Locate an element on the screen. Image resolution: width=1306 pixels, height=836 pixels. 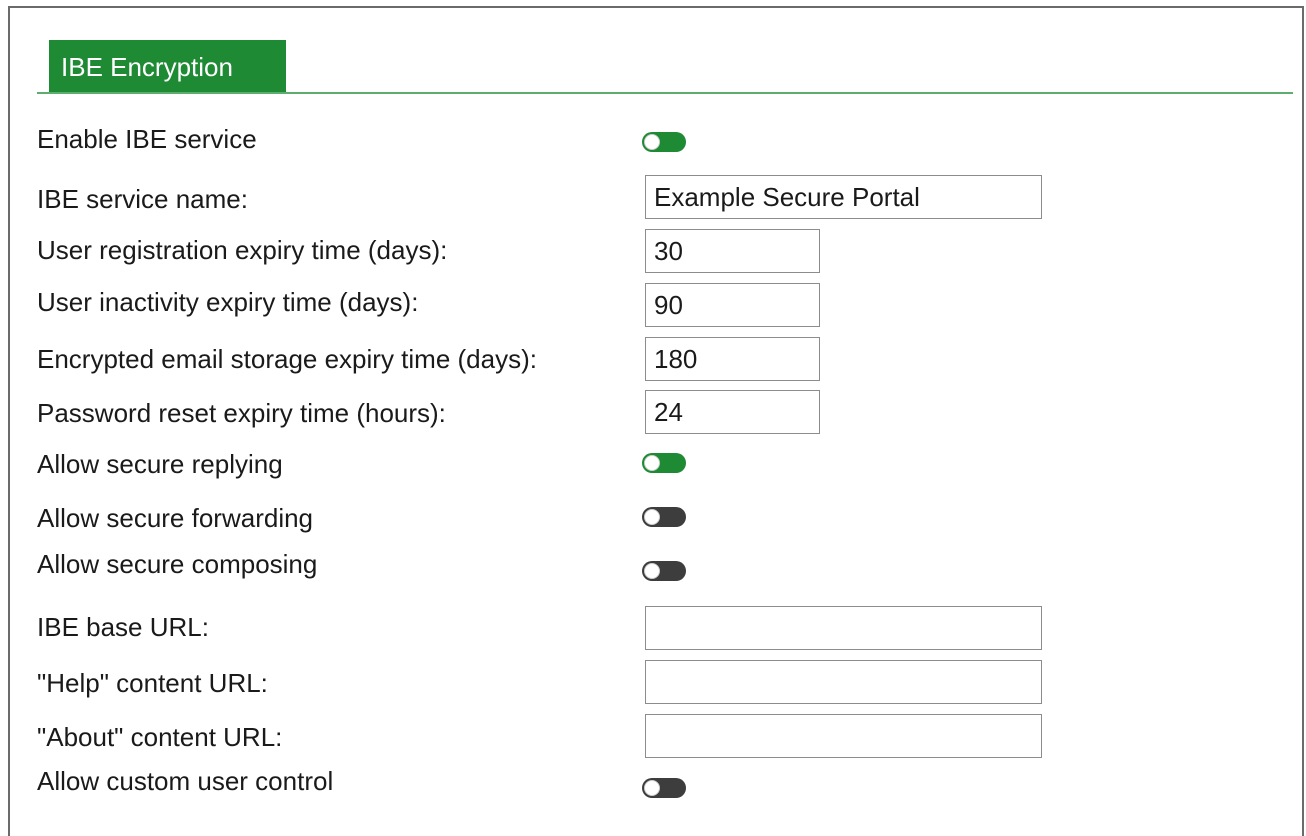
secure-forwarding-label: Allow secure forwarding is located at coordinates (175, 518).